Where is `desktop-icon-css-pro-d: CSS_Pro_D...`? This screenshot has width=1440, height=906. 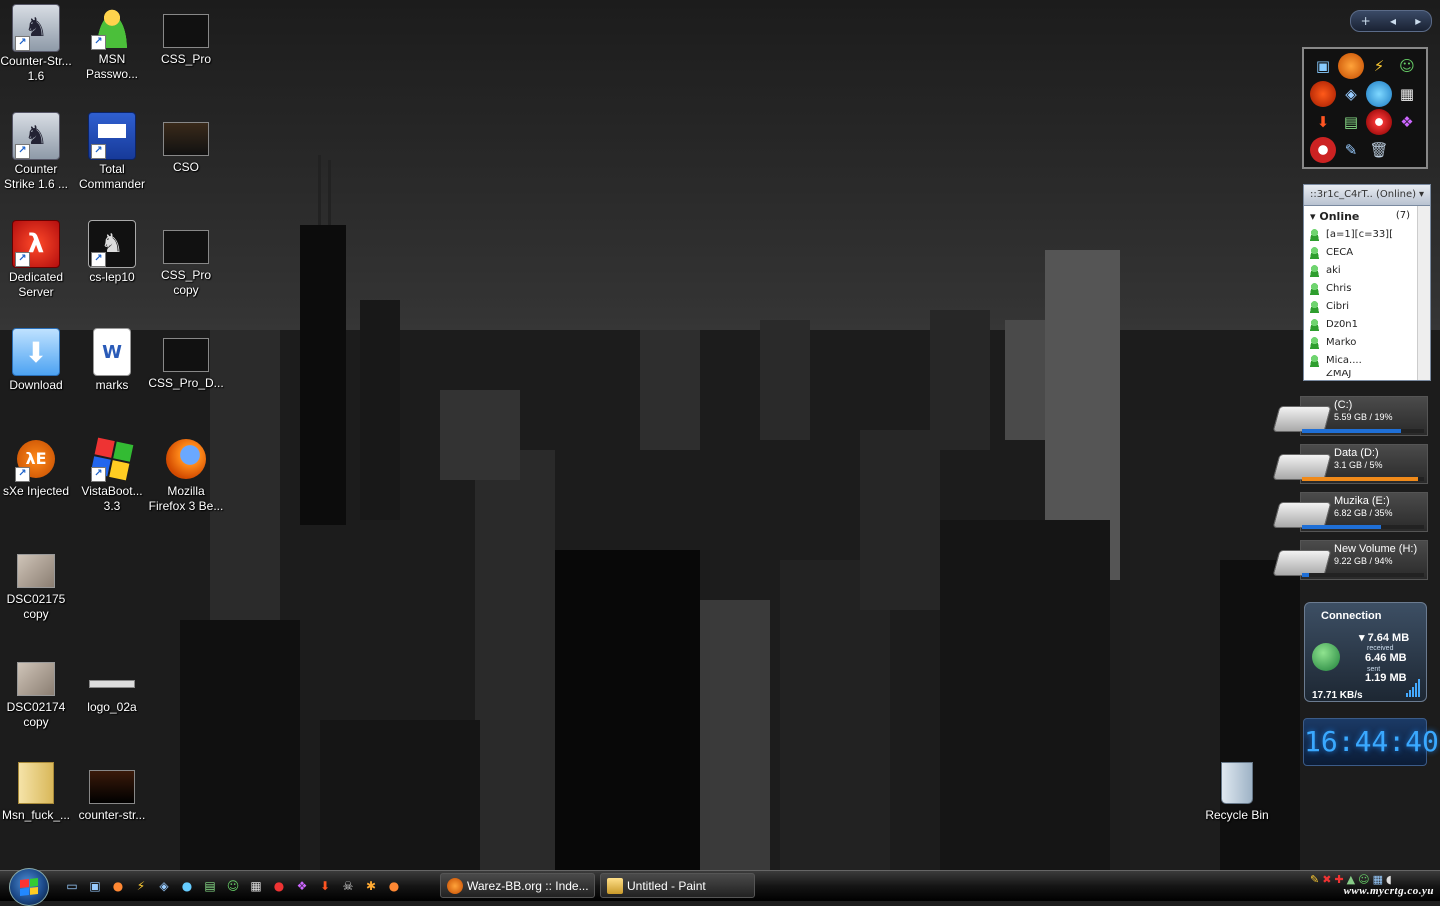
desktop-icon-css-pro-d: CSS_Pro_D... is located at coordinates (186, 358).